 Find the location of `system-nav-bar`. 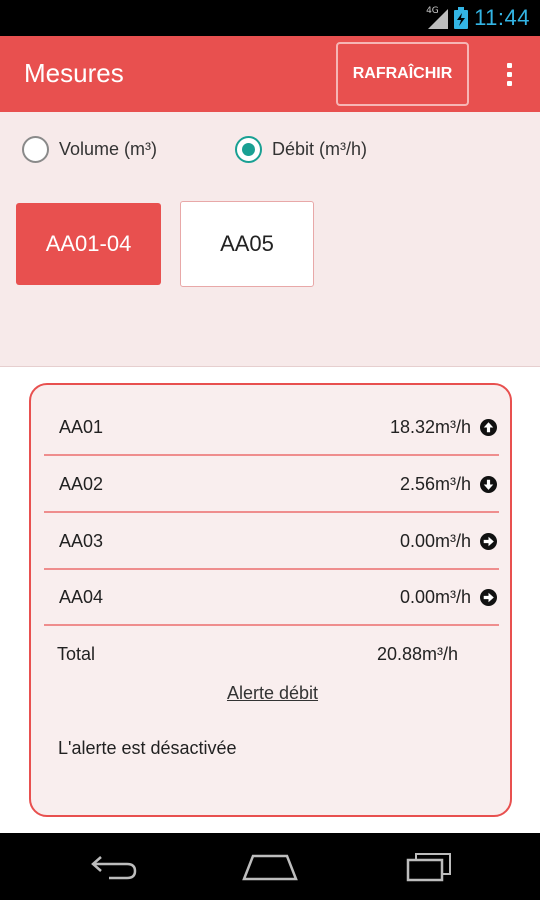

system-nav-bar is located at coordinates (270, 866).